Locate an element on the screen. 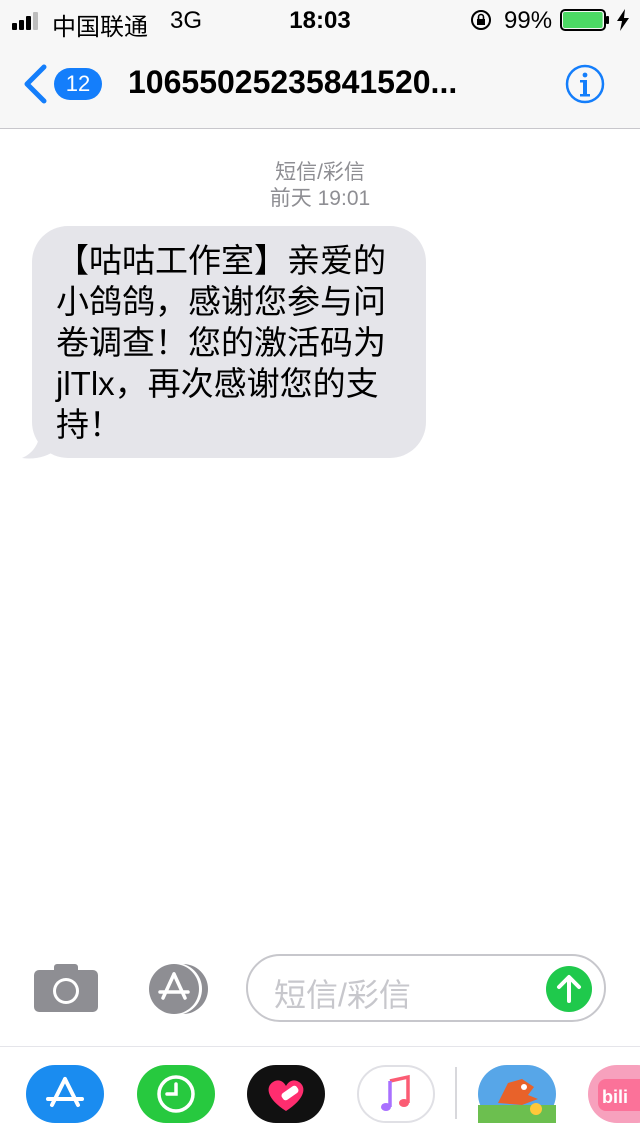 The image size is (640, 1137). app-store-drawer-icon is located at coordinates (176, 989).